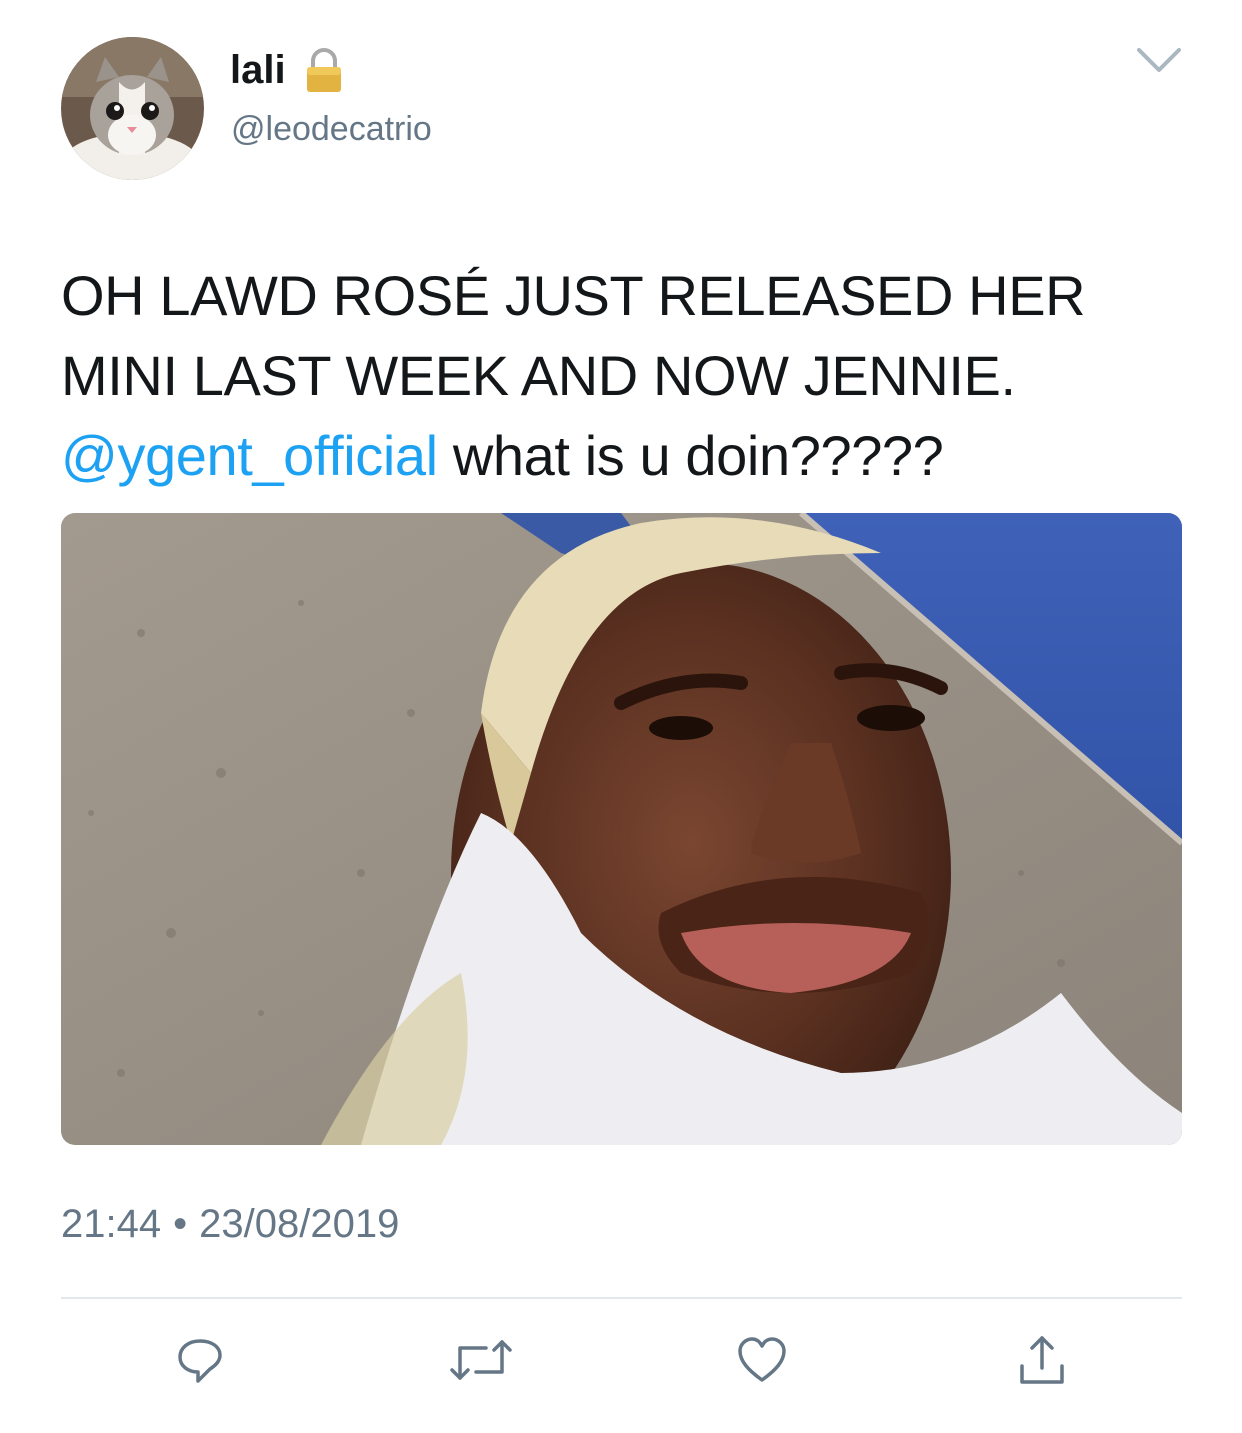 The height and width of the screenshot is (1433, 1242). What do you see at coordinates (621, 1365) in the screenshot?
I see `action-bar` at bounding box center [621, 1365].